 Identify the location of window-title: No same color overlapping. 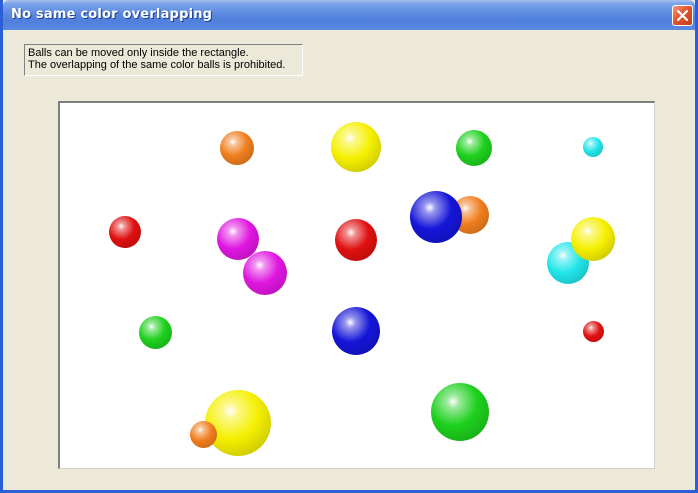
(112, 14).